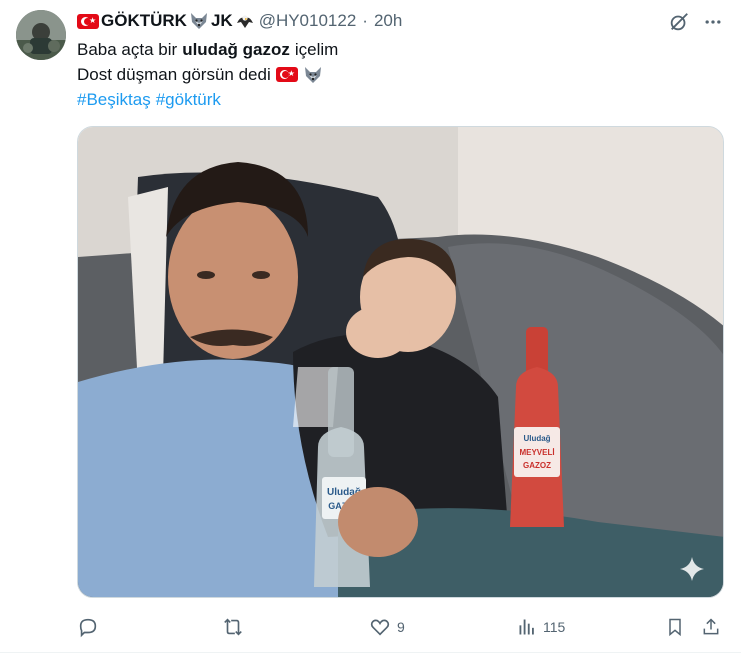 This screenshot has height=653, width=741. What do you see at coordinates (316, 49) in the screenshot?
I see `tweet-text-part: içelim` at bounding box center [316, 49].